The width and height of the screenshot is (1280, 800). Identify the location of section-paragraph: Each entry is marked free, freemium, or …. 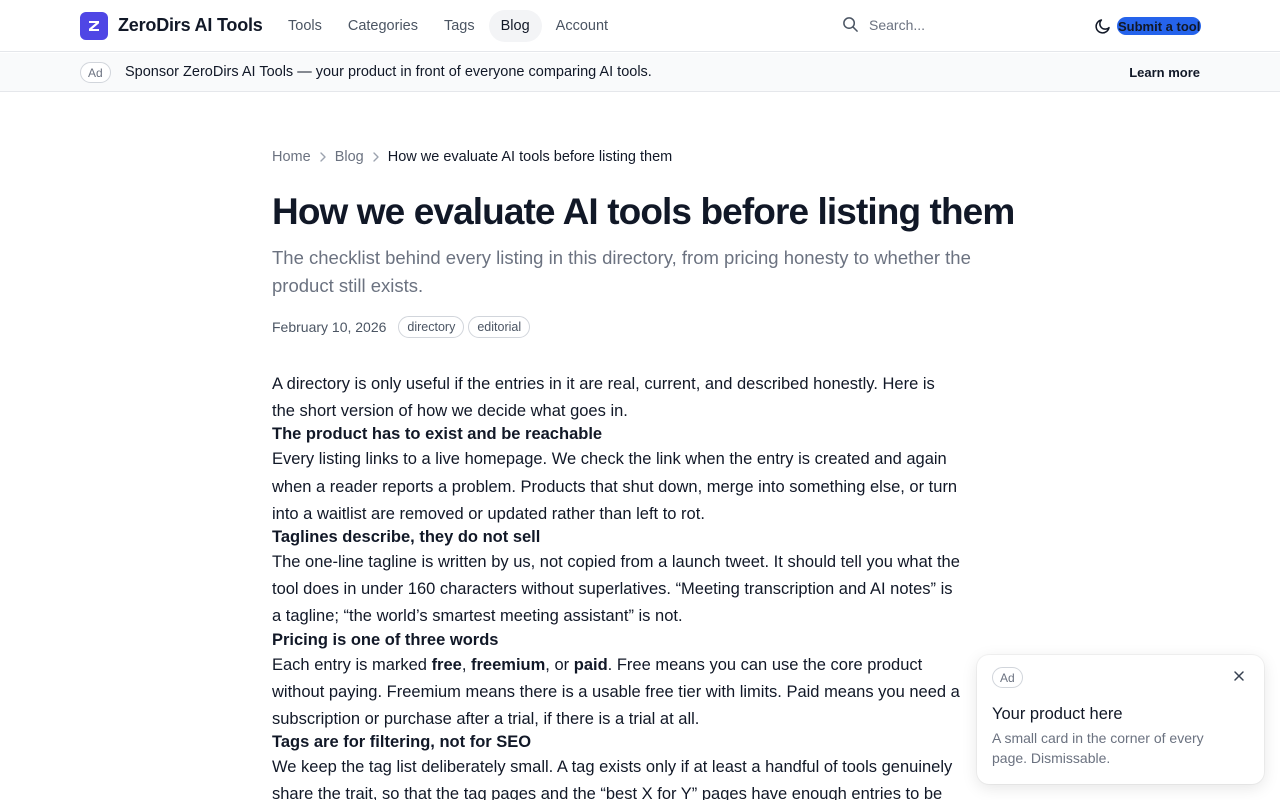
(616, 692).